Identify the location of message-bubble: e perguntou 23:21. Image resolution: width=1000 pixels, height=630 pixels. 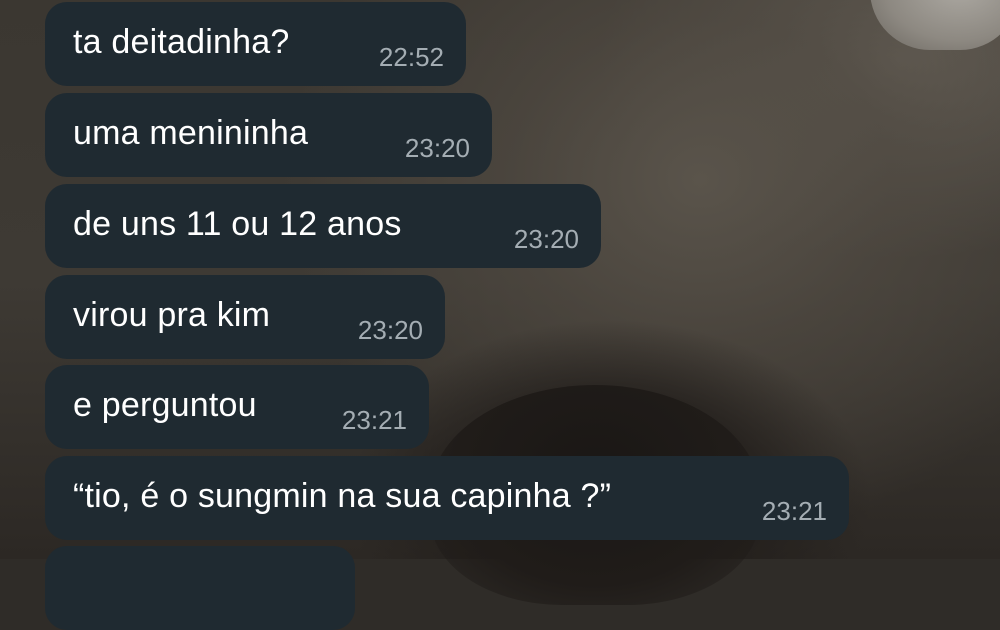
(237, 407).